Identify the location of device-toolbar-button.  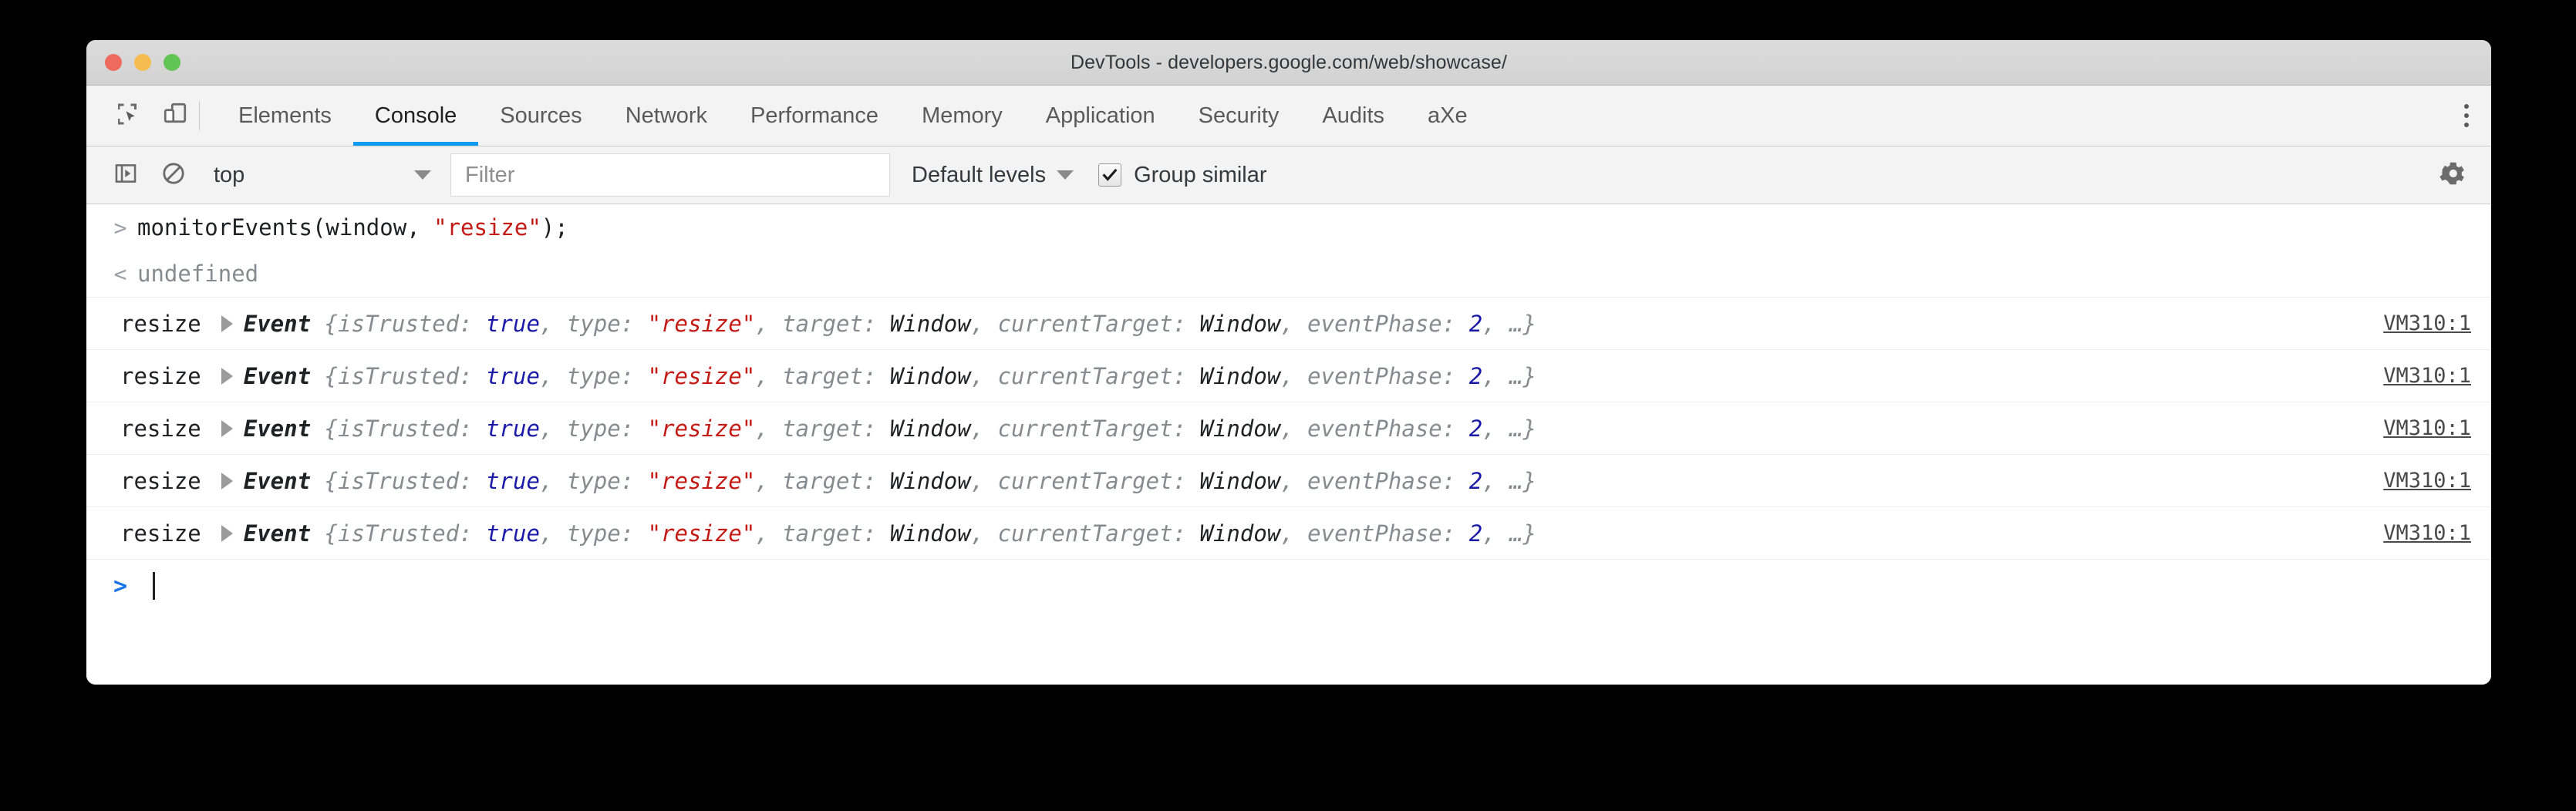
(175, 116).